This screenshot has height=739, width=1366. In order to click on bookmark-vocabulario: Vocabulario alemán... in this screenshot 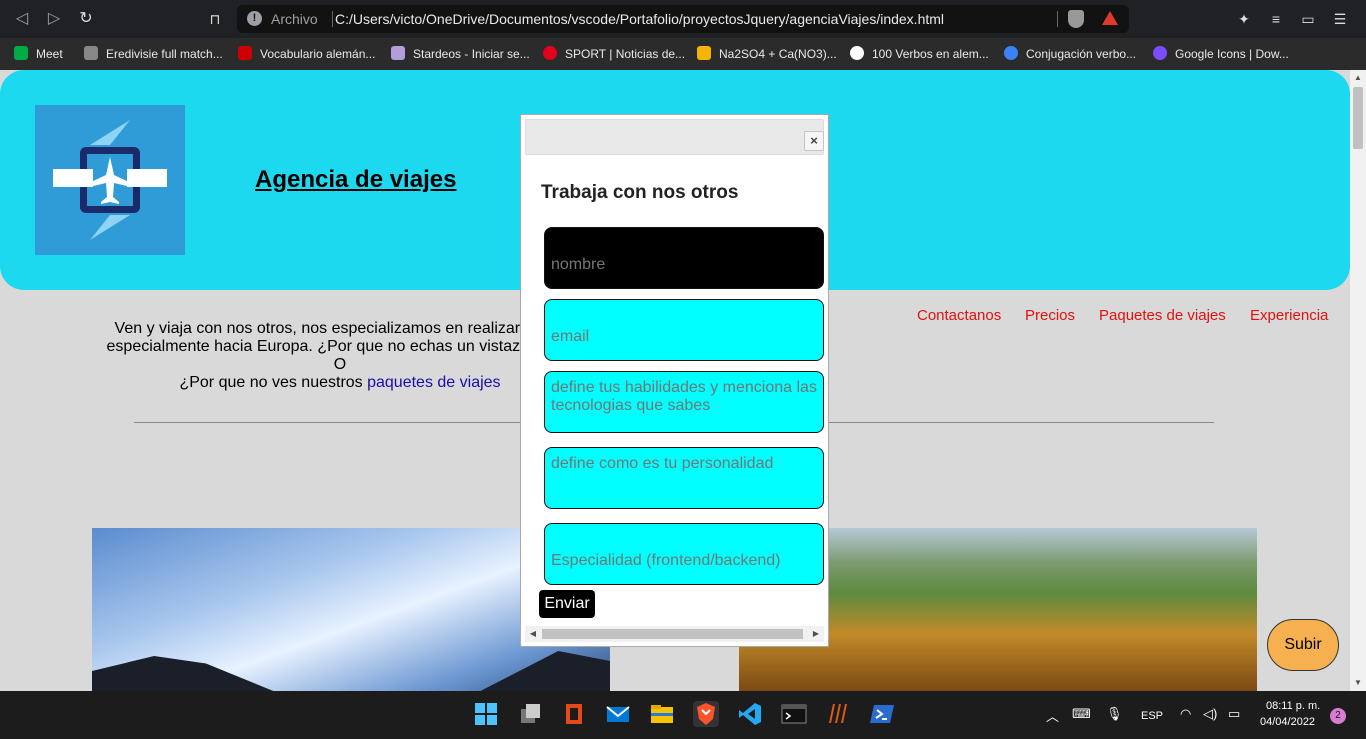, I will do `click(306, 54)`.